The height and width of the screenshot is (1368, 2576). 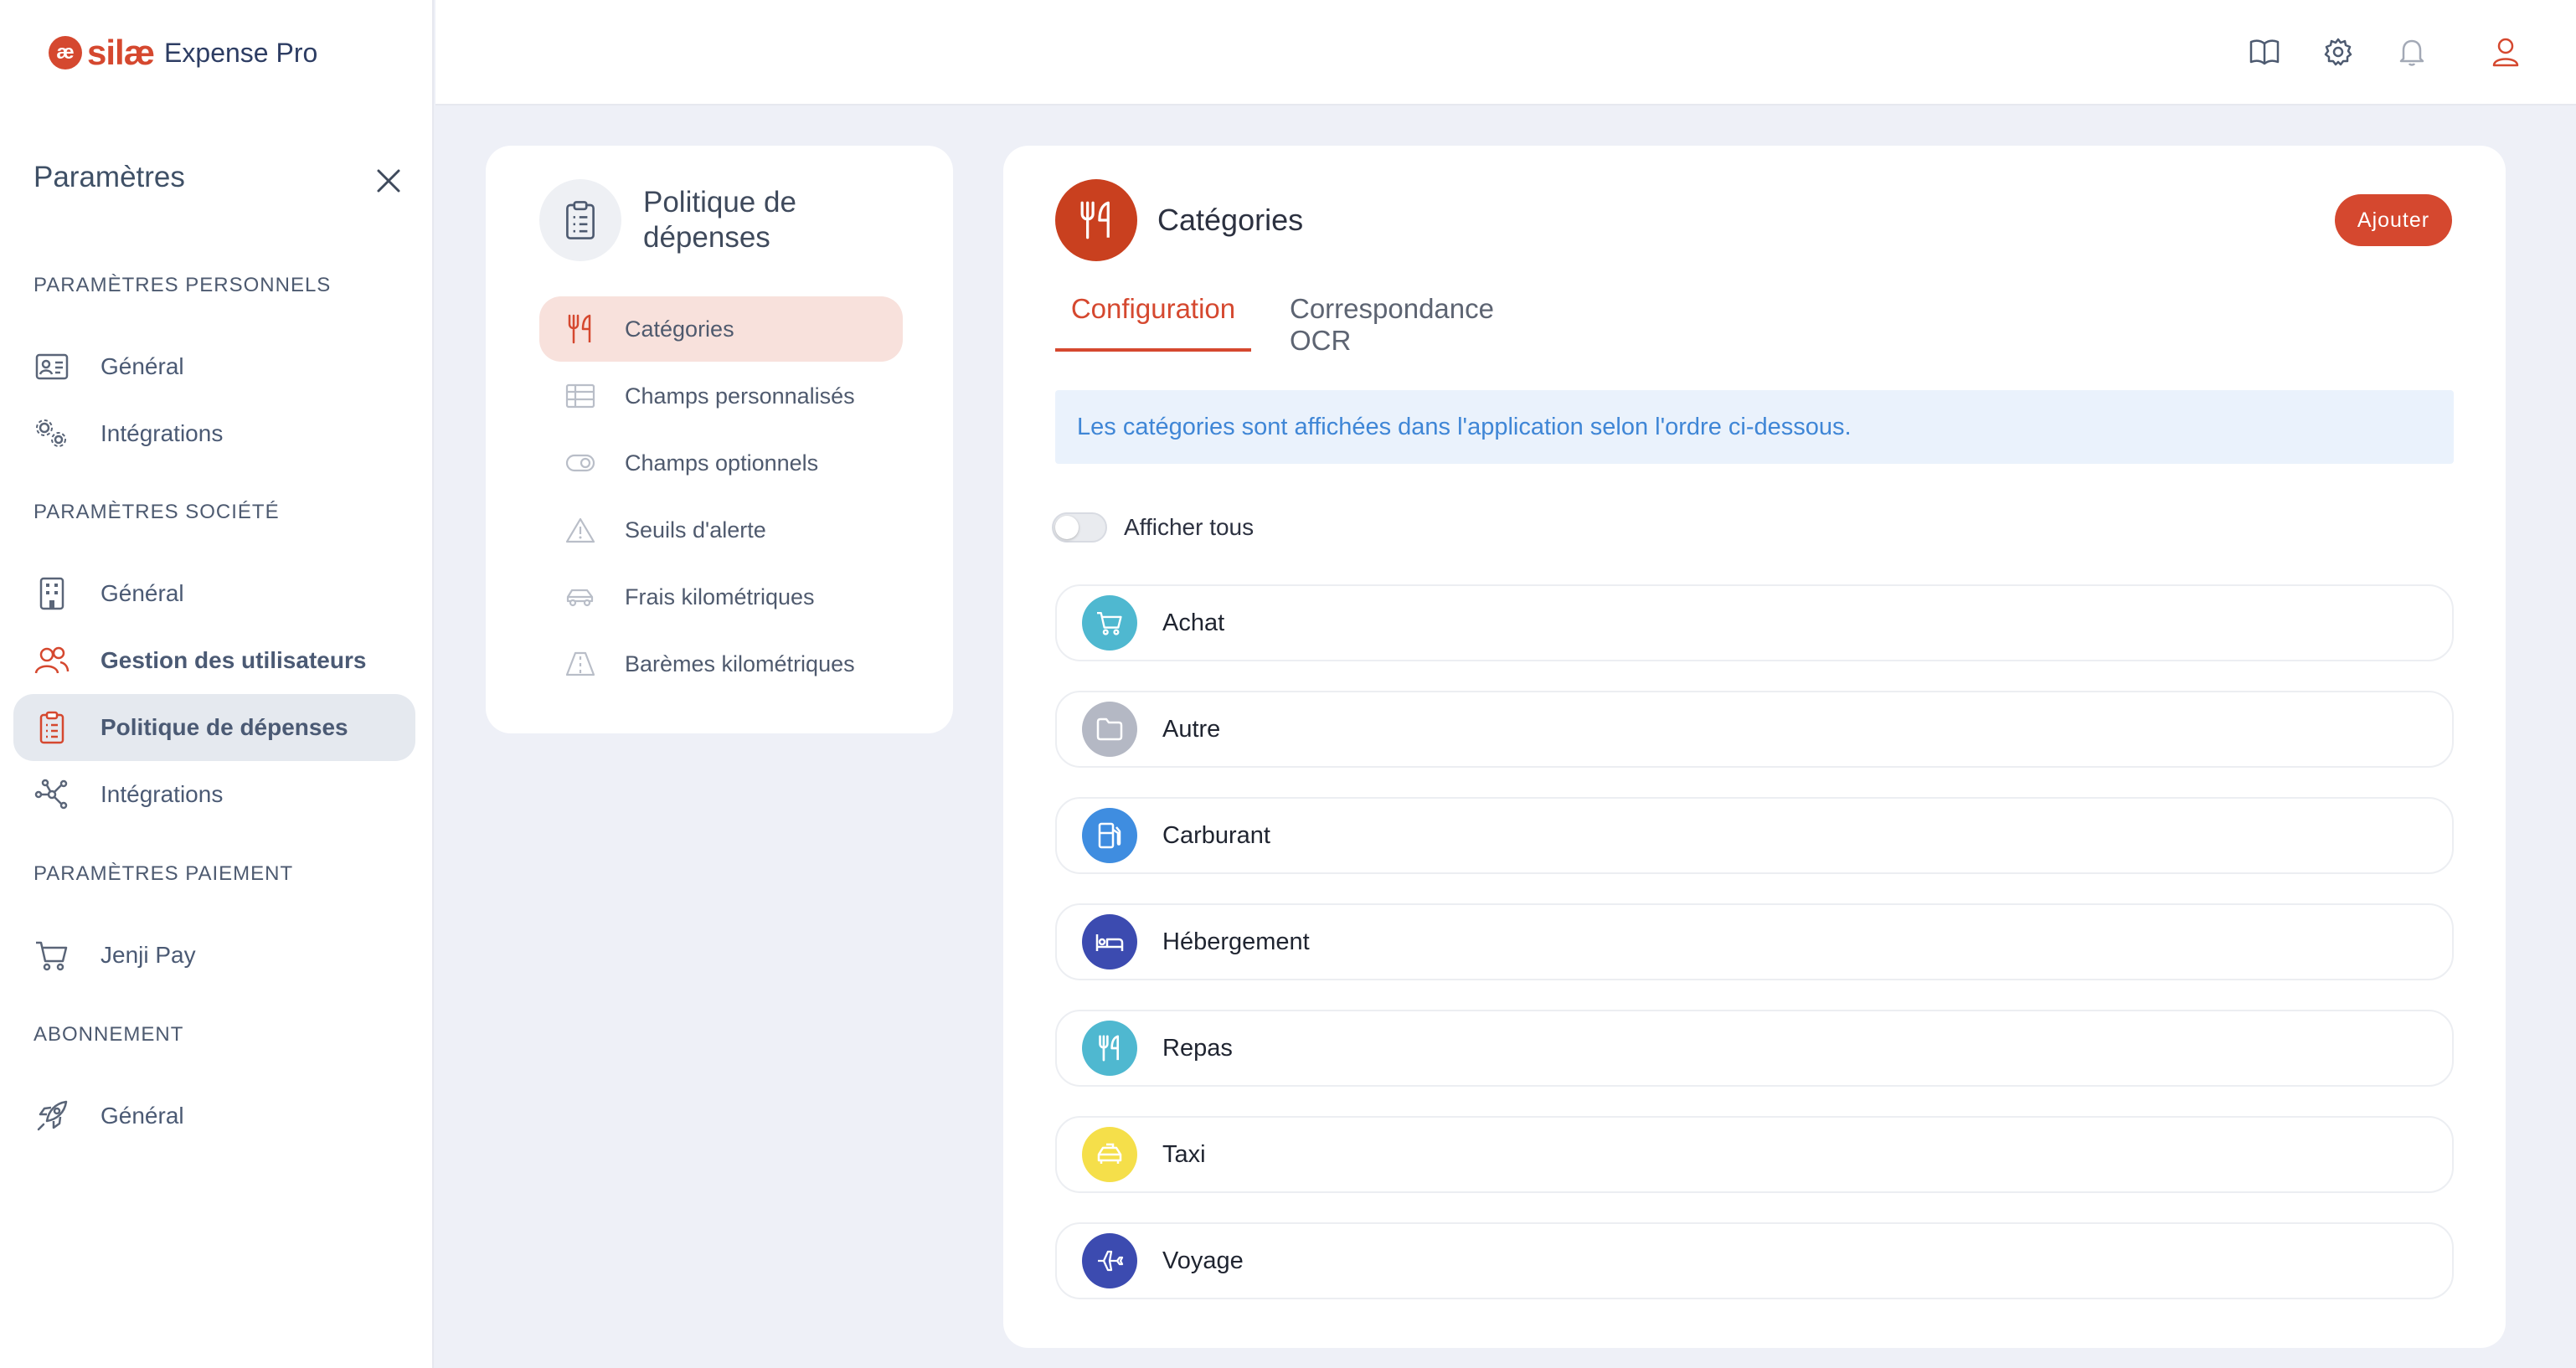 I want to click on policy-title: Politique de dépenses, so click(x=719, y=220).